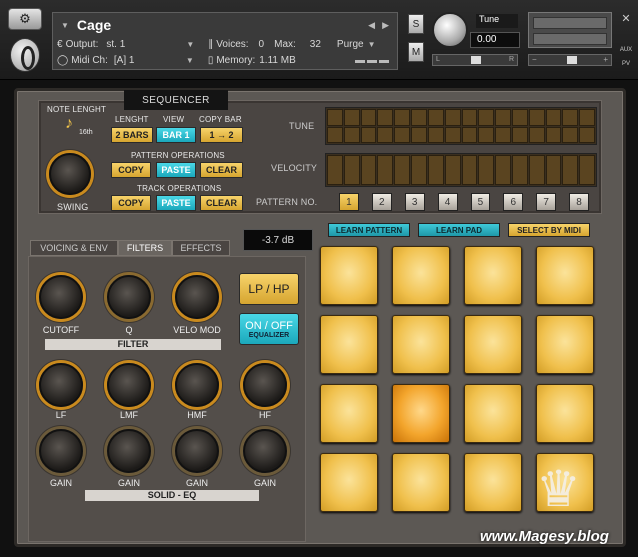 This screenshot has width=638, height=557. Describe the element at coordinates (61, 297) in the screenshot. I see `cutoff-knob` at that location.